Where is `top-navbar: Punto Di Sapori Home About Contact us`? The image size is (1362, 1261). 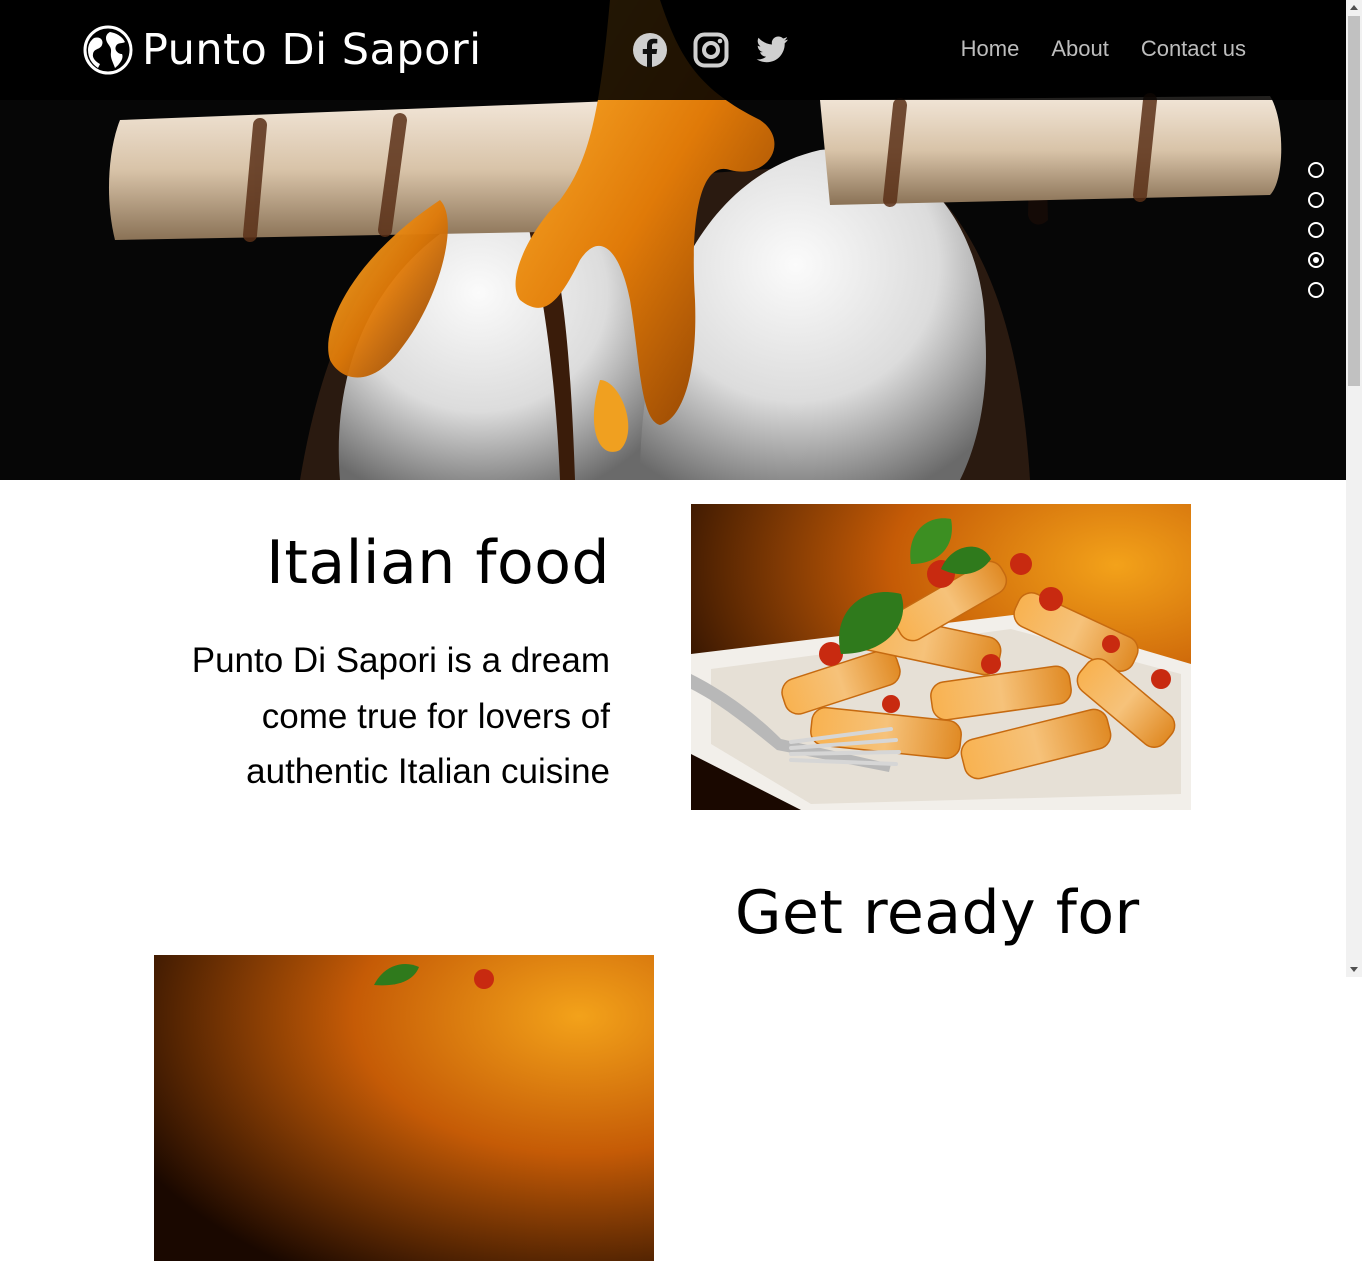
top-navbar: Punto Di Sapori Home About Contact us is located at coordinates (673, 50).